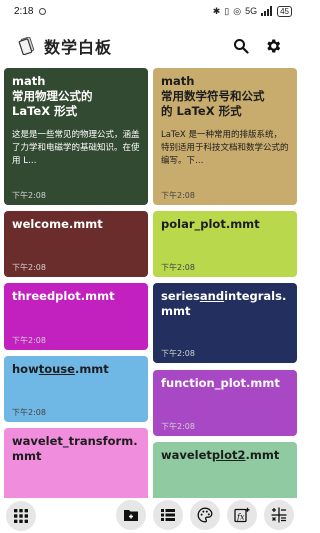  I want to click on new-folder-icon, so click(131, 515).